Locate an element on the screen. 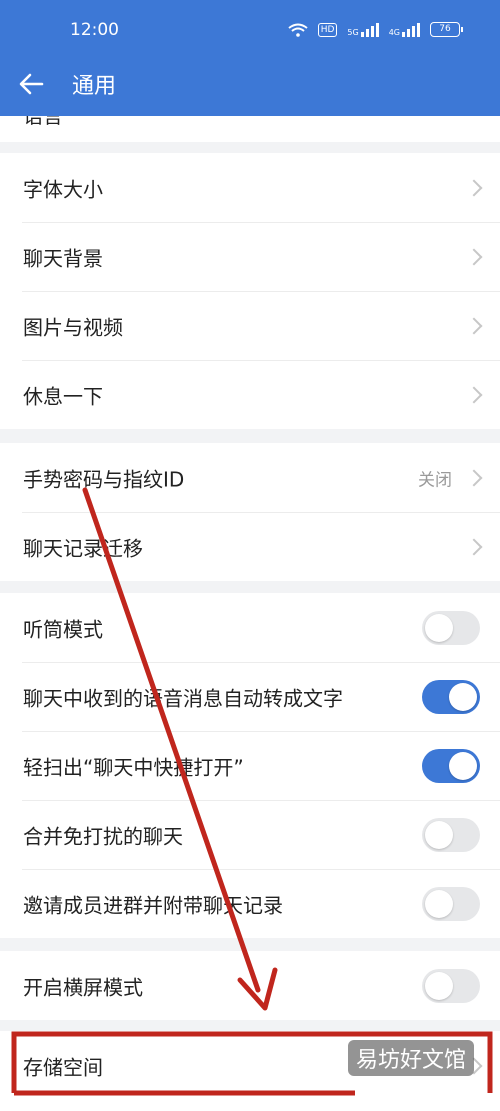  merge-muted-chats-item: 合并免打扰的聊天 is located at coordinates (250, 834).